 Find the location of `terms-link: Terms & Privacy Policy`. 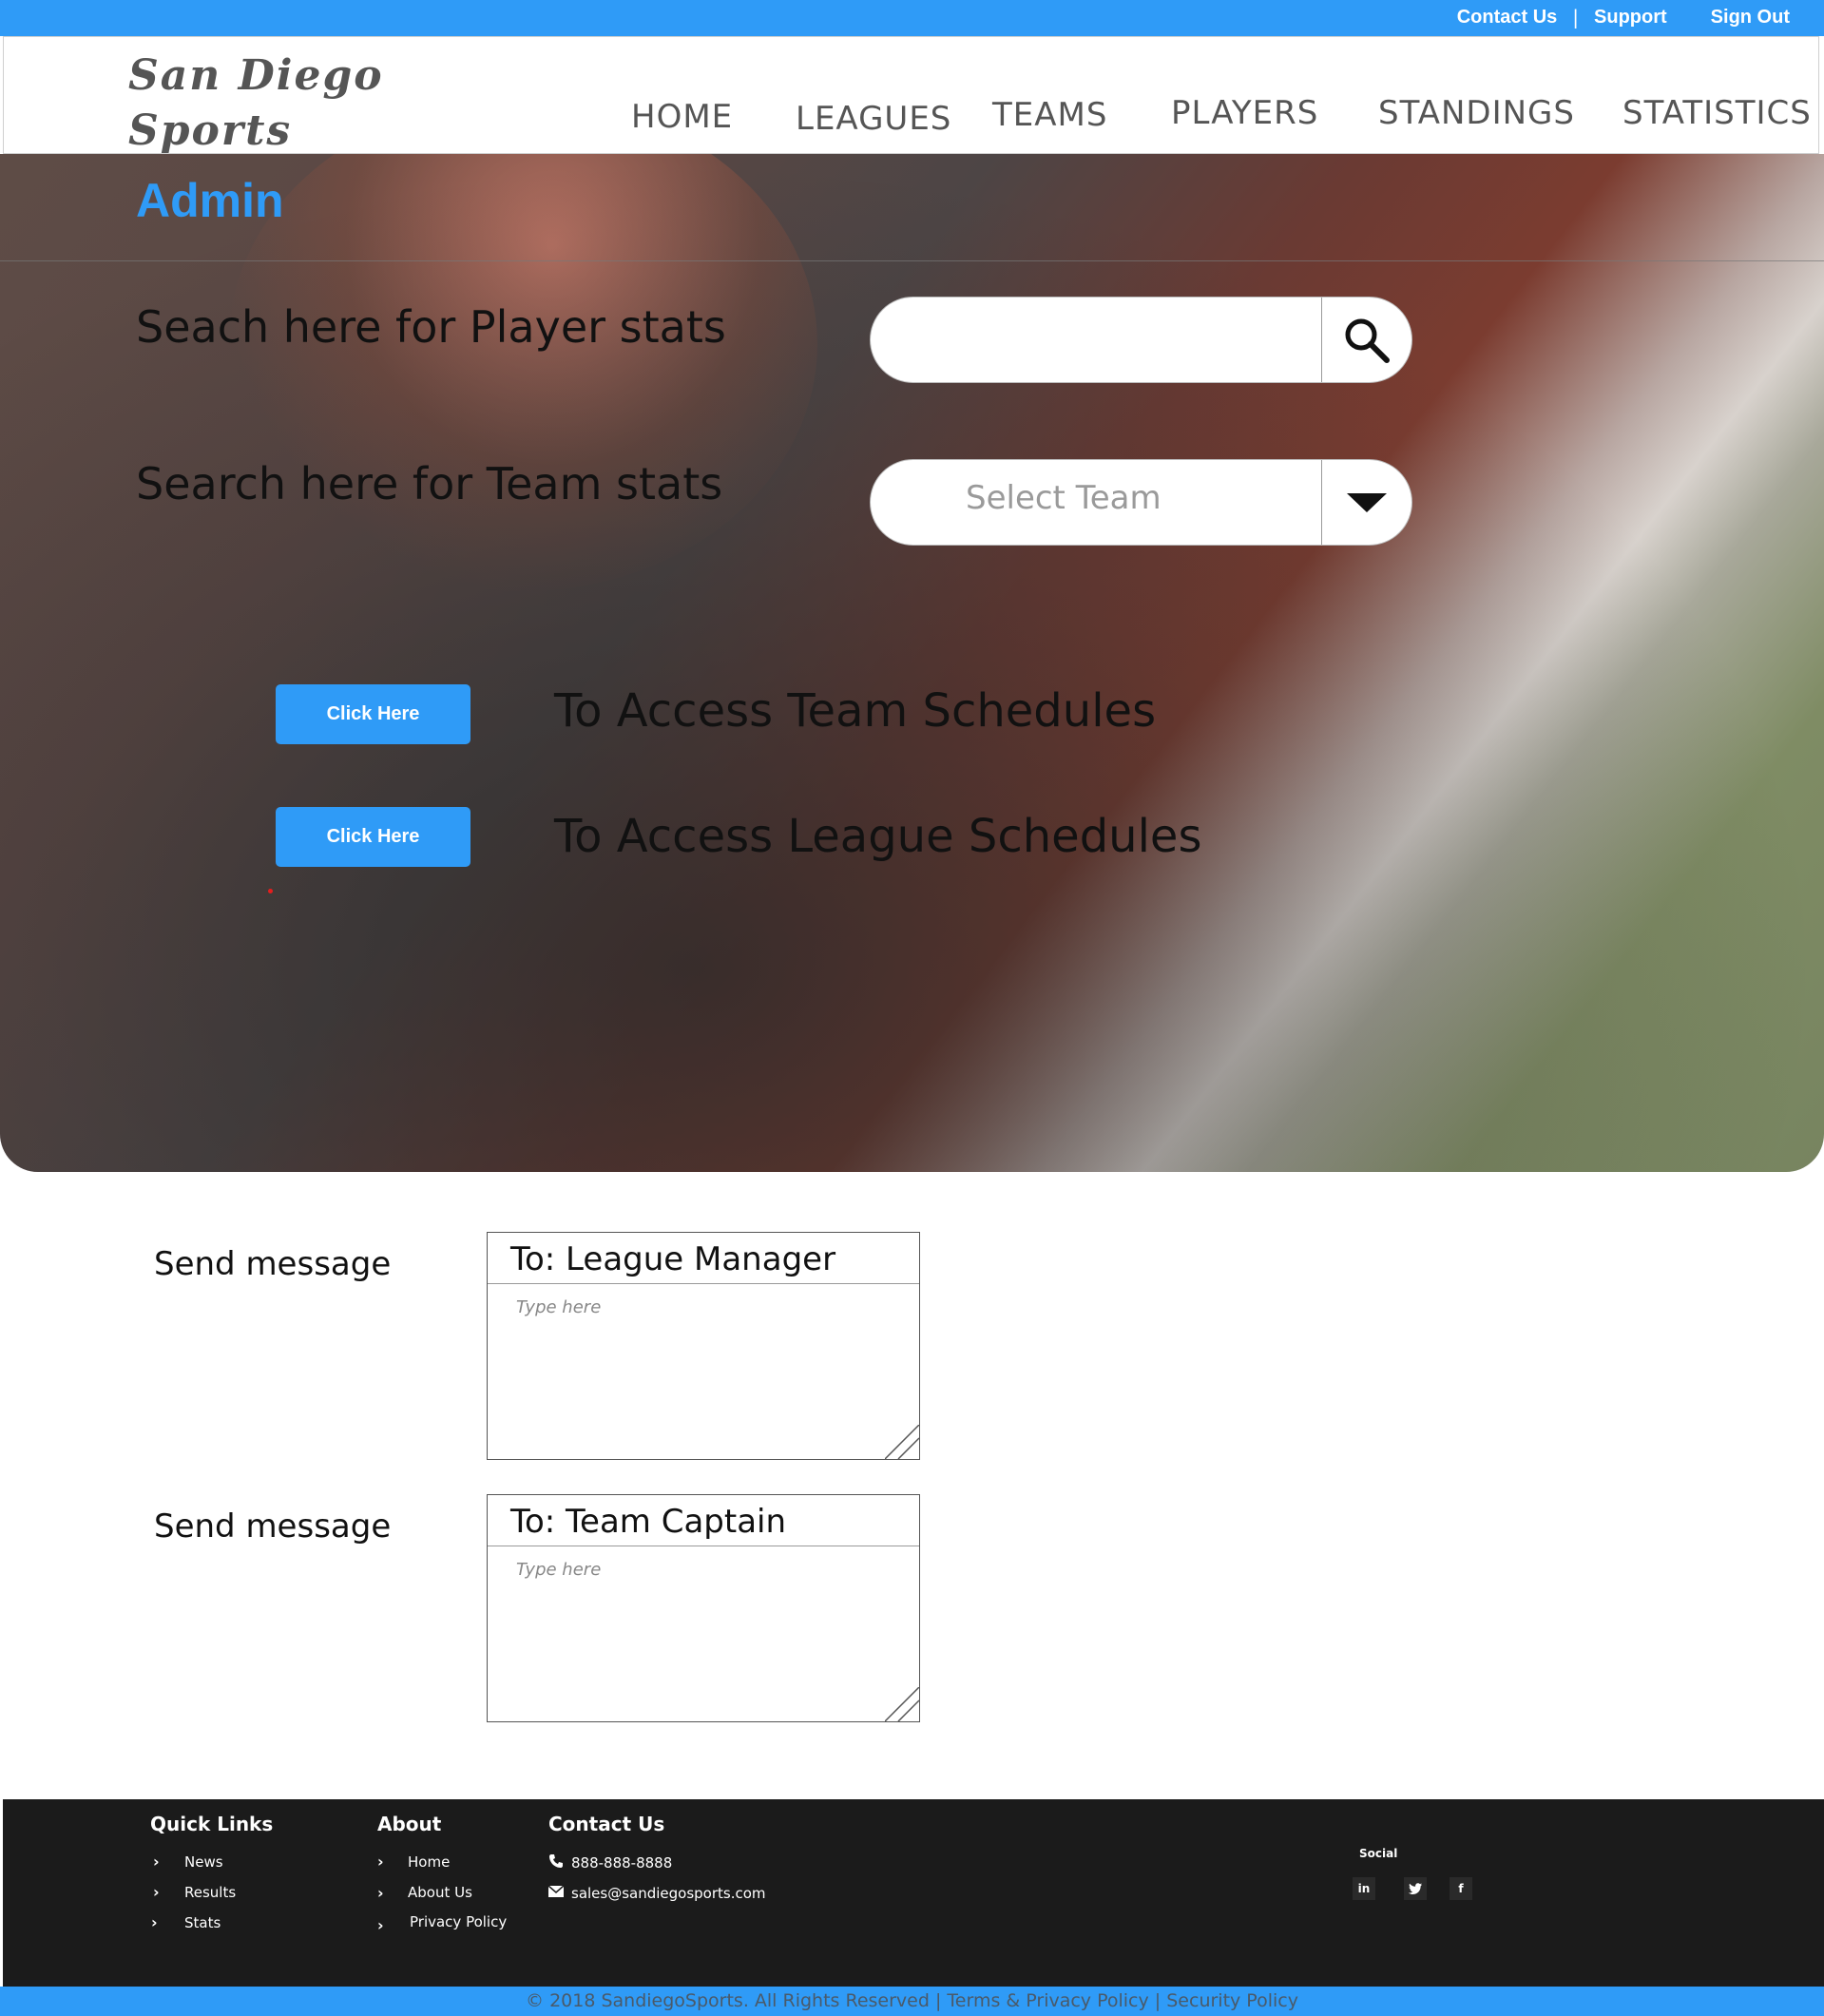

terms-link: Terms & Privacy Policy is located at coordinates (1047, 2000).